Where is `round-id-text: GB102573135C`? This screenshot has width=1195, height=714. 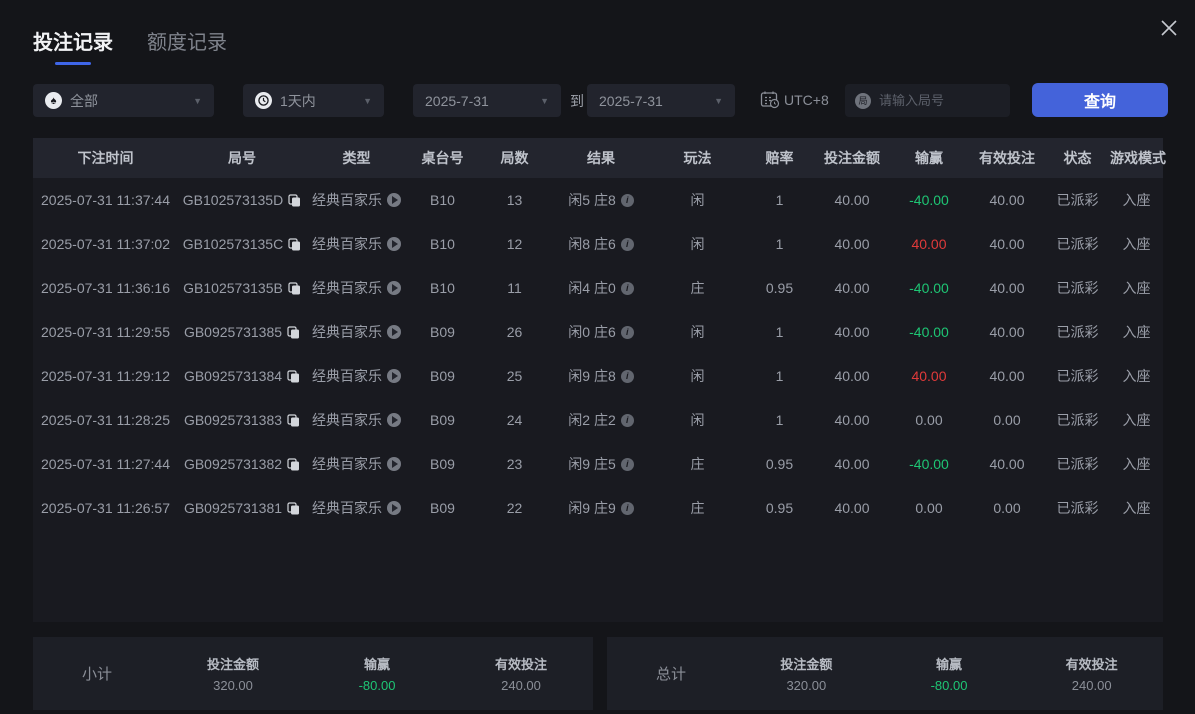 round-id-text: GB102573135C is located at coordinates (233, 244).